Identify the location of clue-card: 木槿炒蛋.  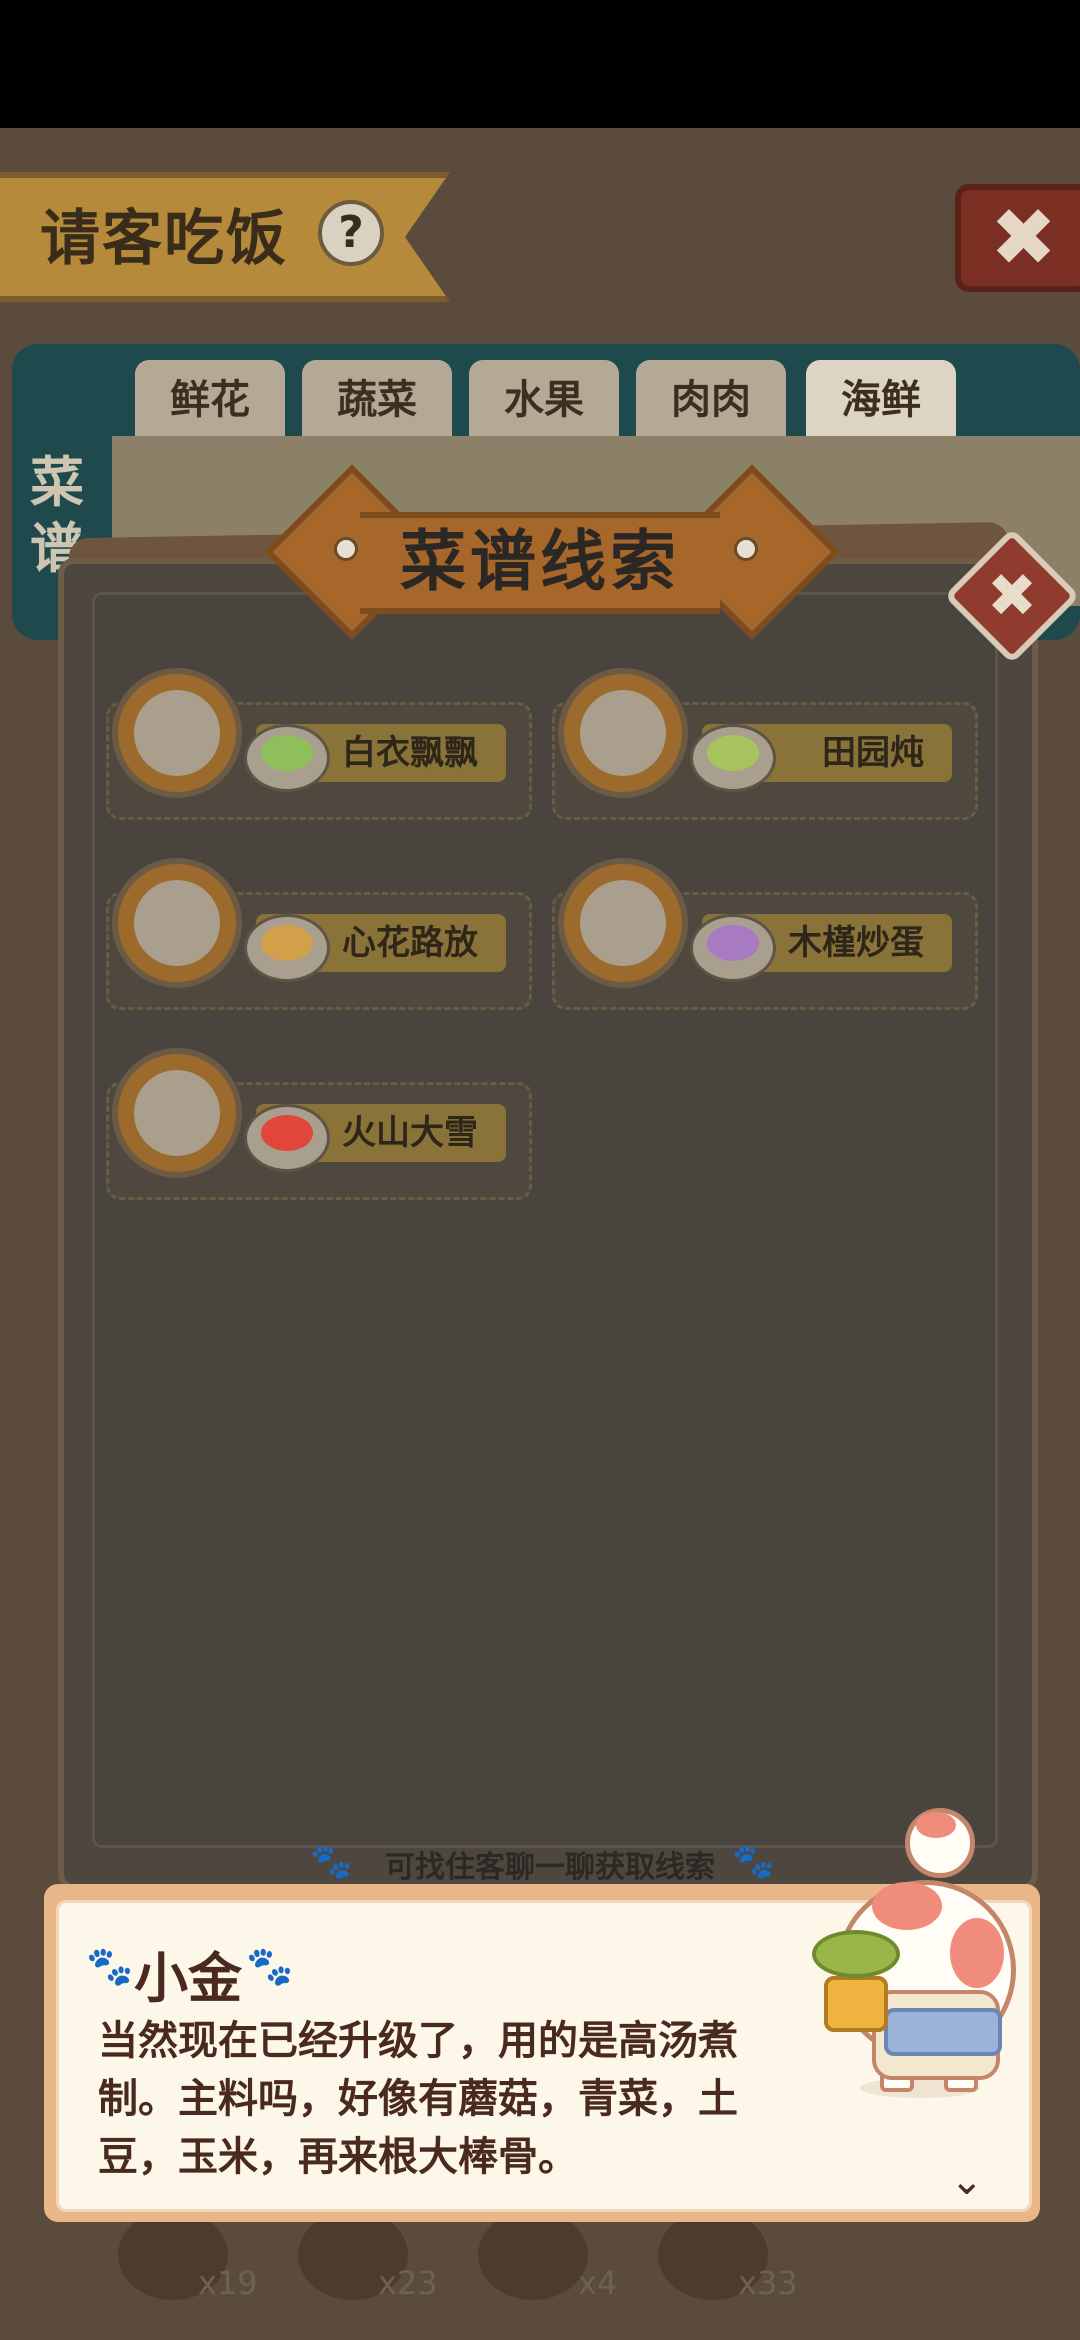
(766, 934).